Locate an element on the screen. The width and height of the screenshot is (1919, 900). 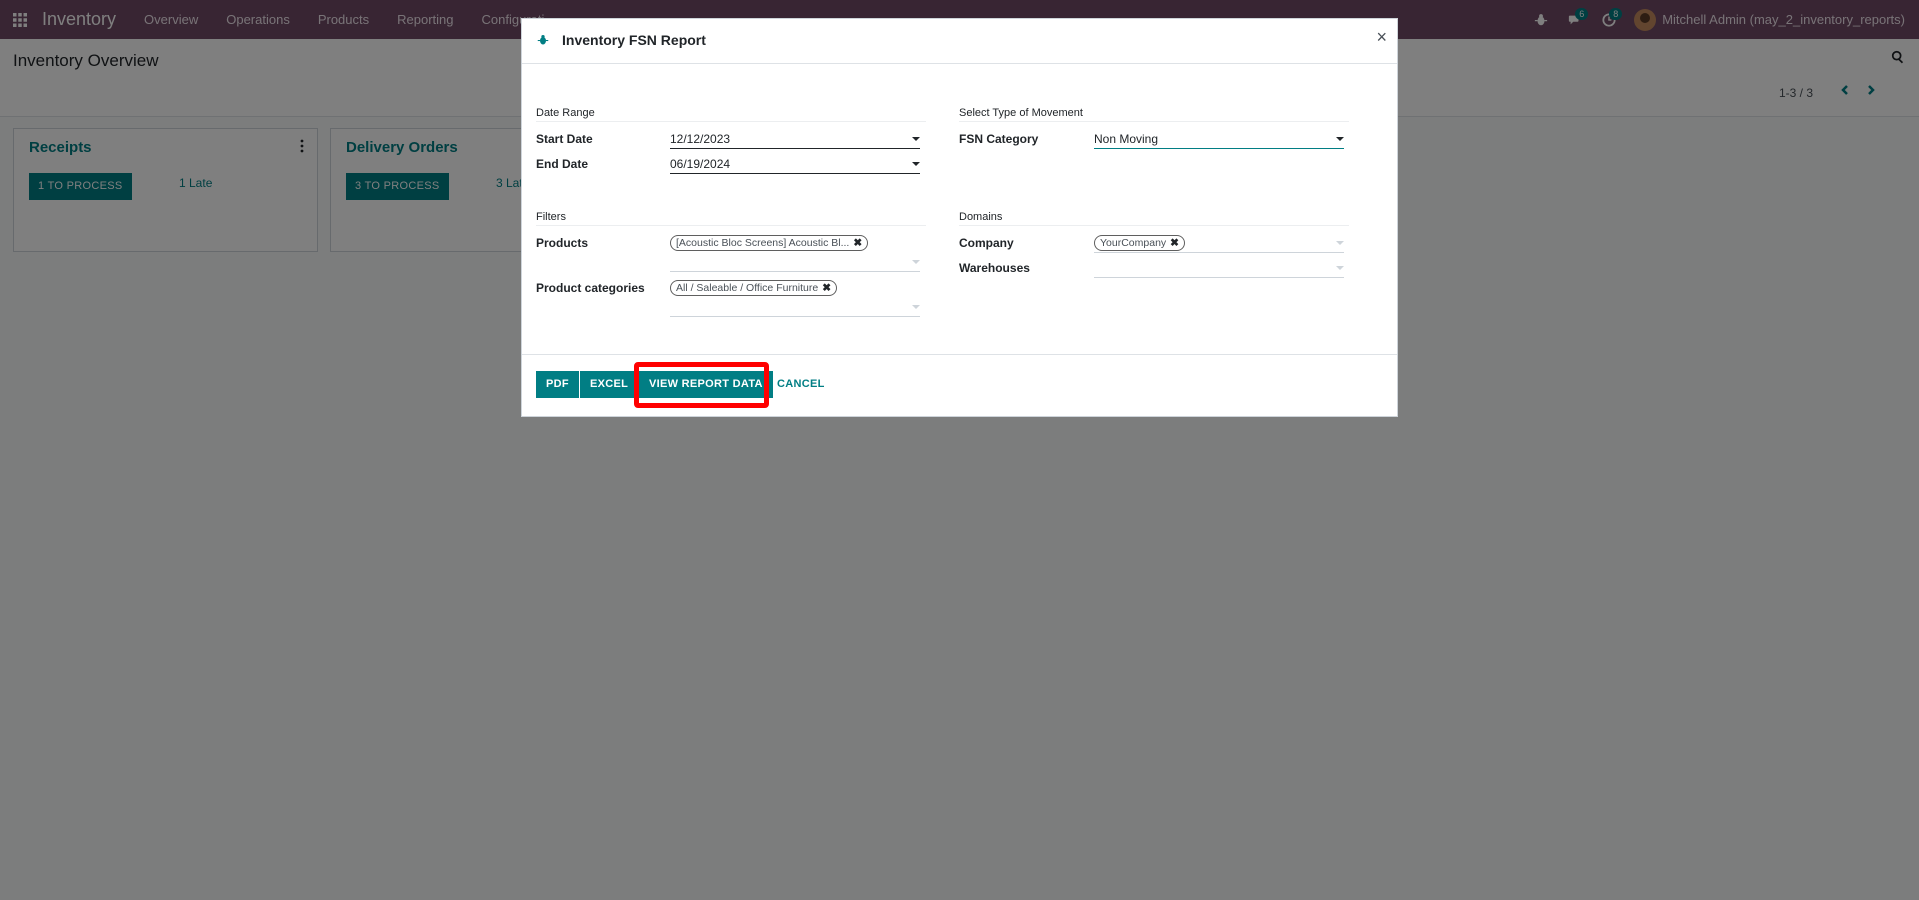
start-date-label: Start Date is located at coordinates (564, 139).